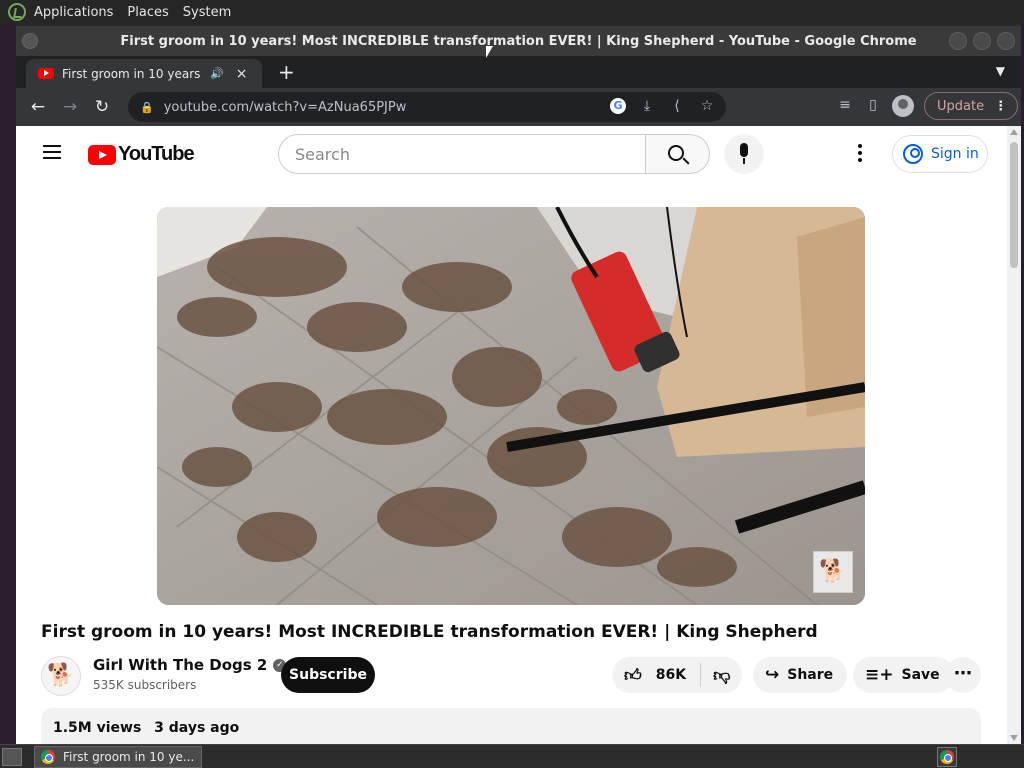 Image resolution: width=1024 pixels, height=768 pixels. I want to click on channel-name-link: Girl With The Dogs 2 ✓, so click(190, 665).